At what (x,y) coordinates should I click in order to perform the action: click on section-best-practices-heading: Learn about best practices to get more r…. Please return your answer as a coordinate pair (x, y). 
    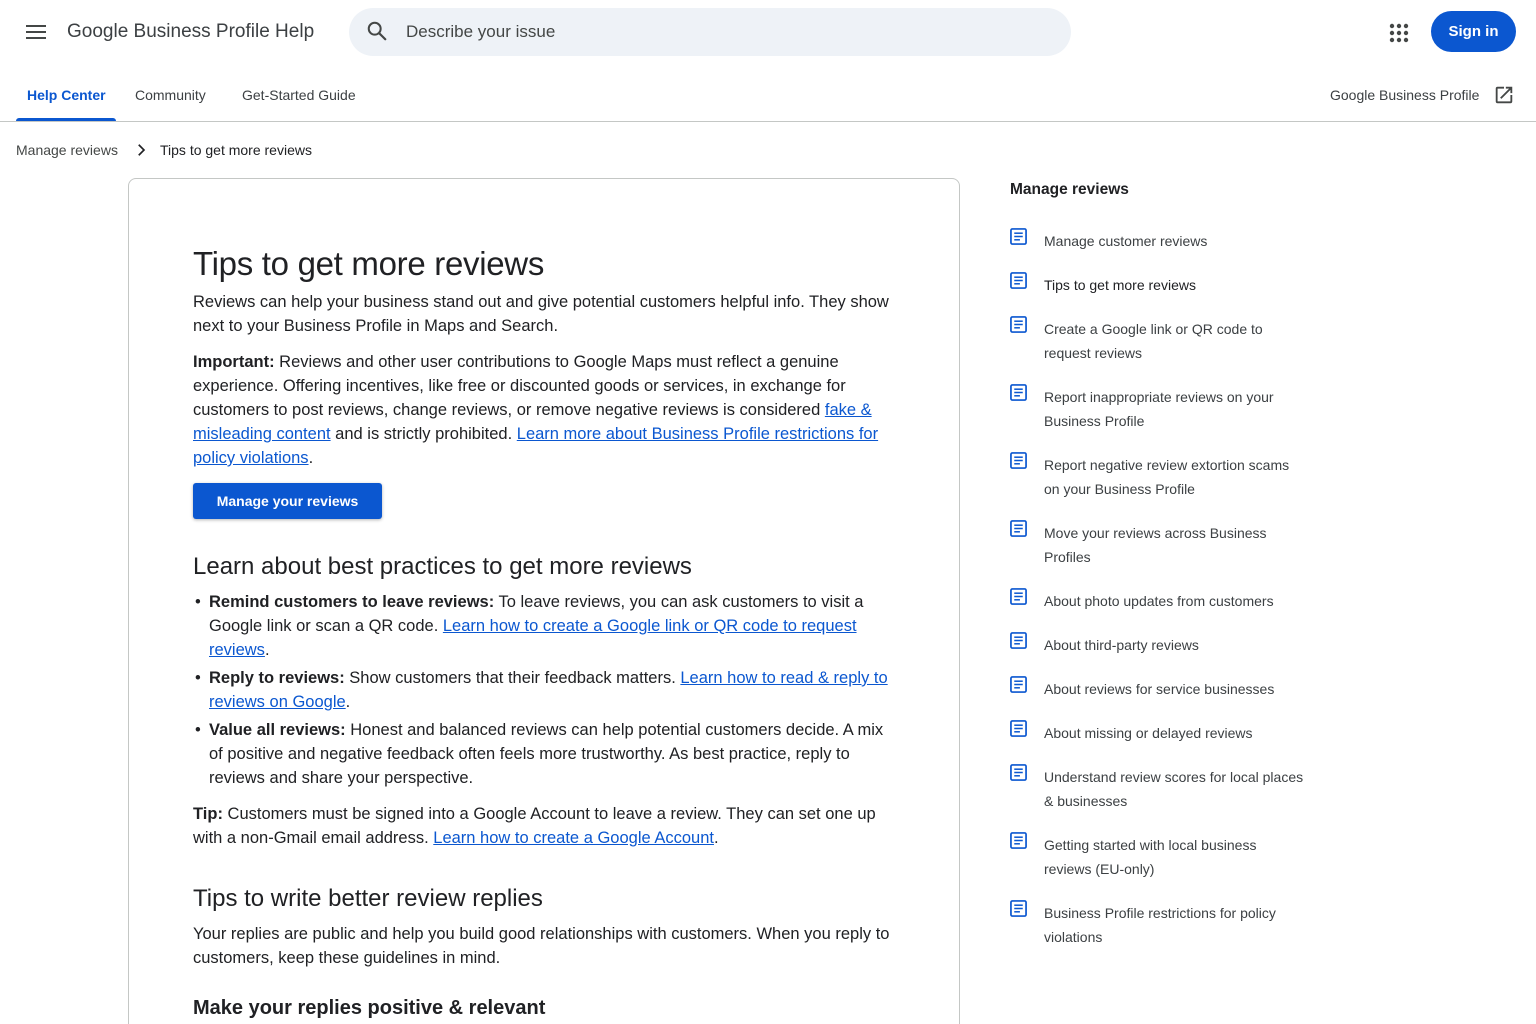
    Looking at the image, I should click on (442, 566).